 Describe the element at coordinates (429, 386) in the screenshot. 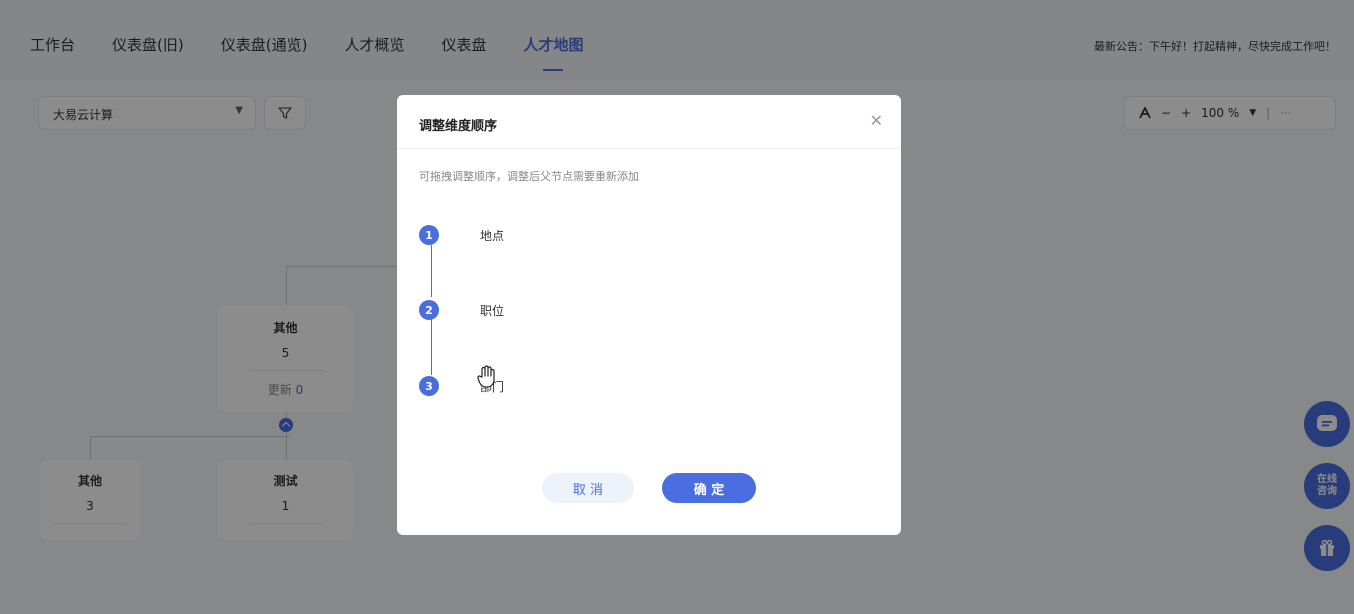

I see `step-number: 3` at that location.